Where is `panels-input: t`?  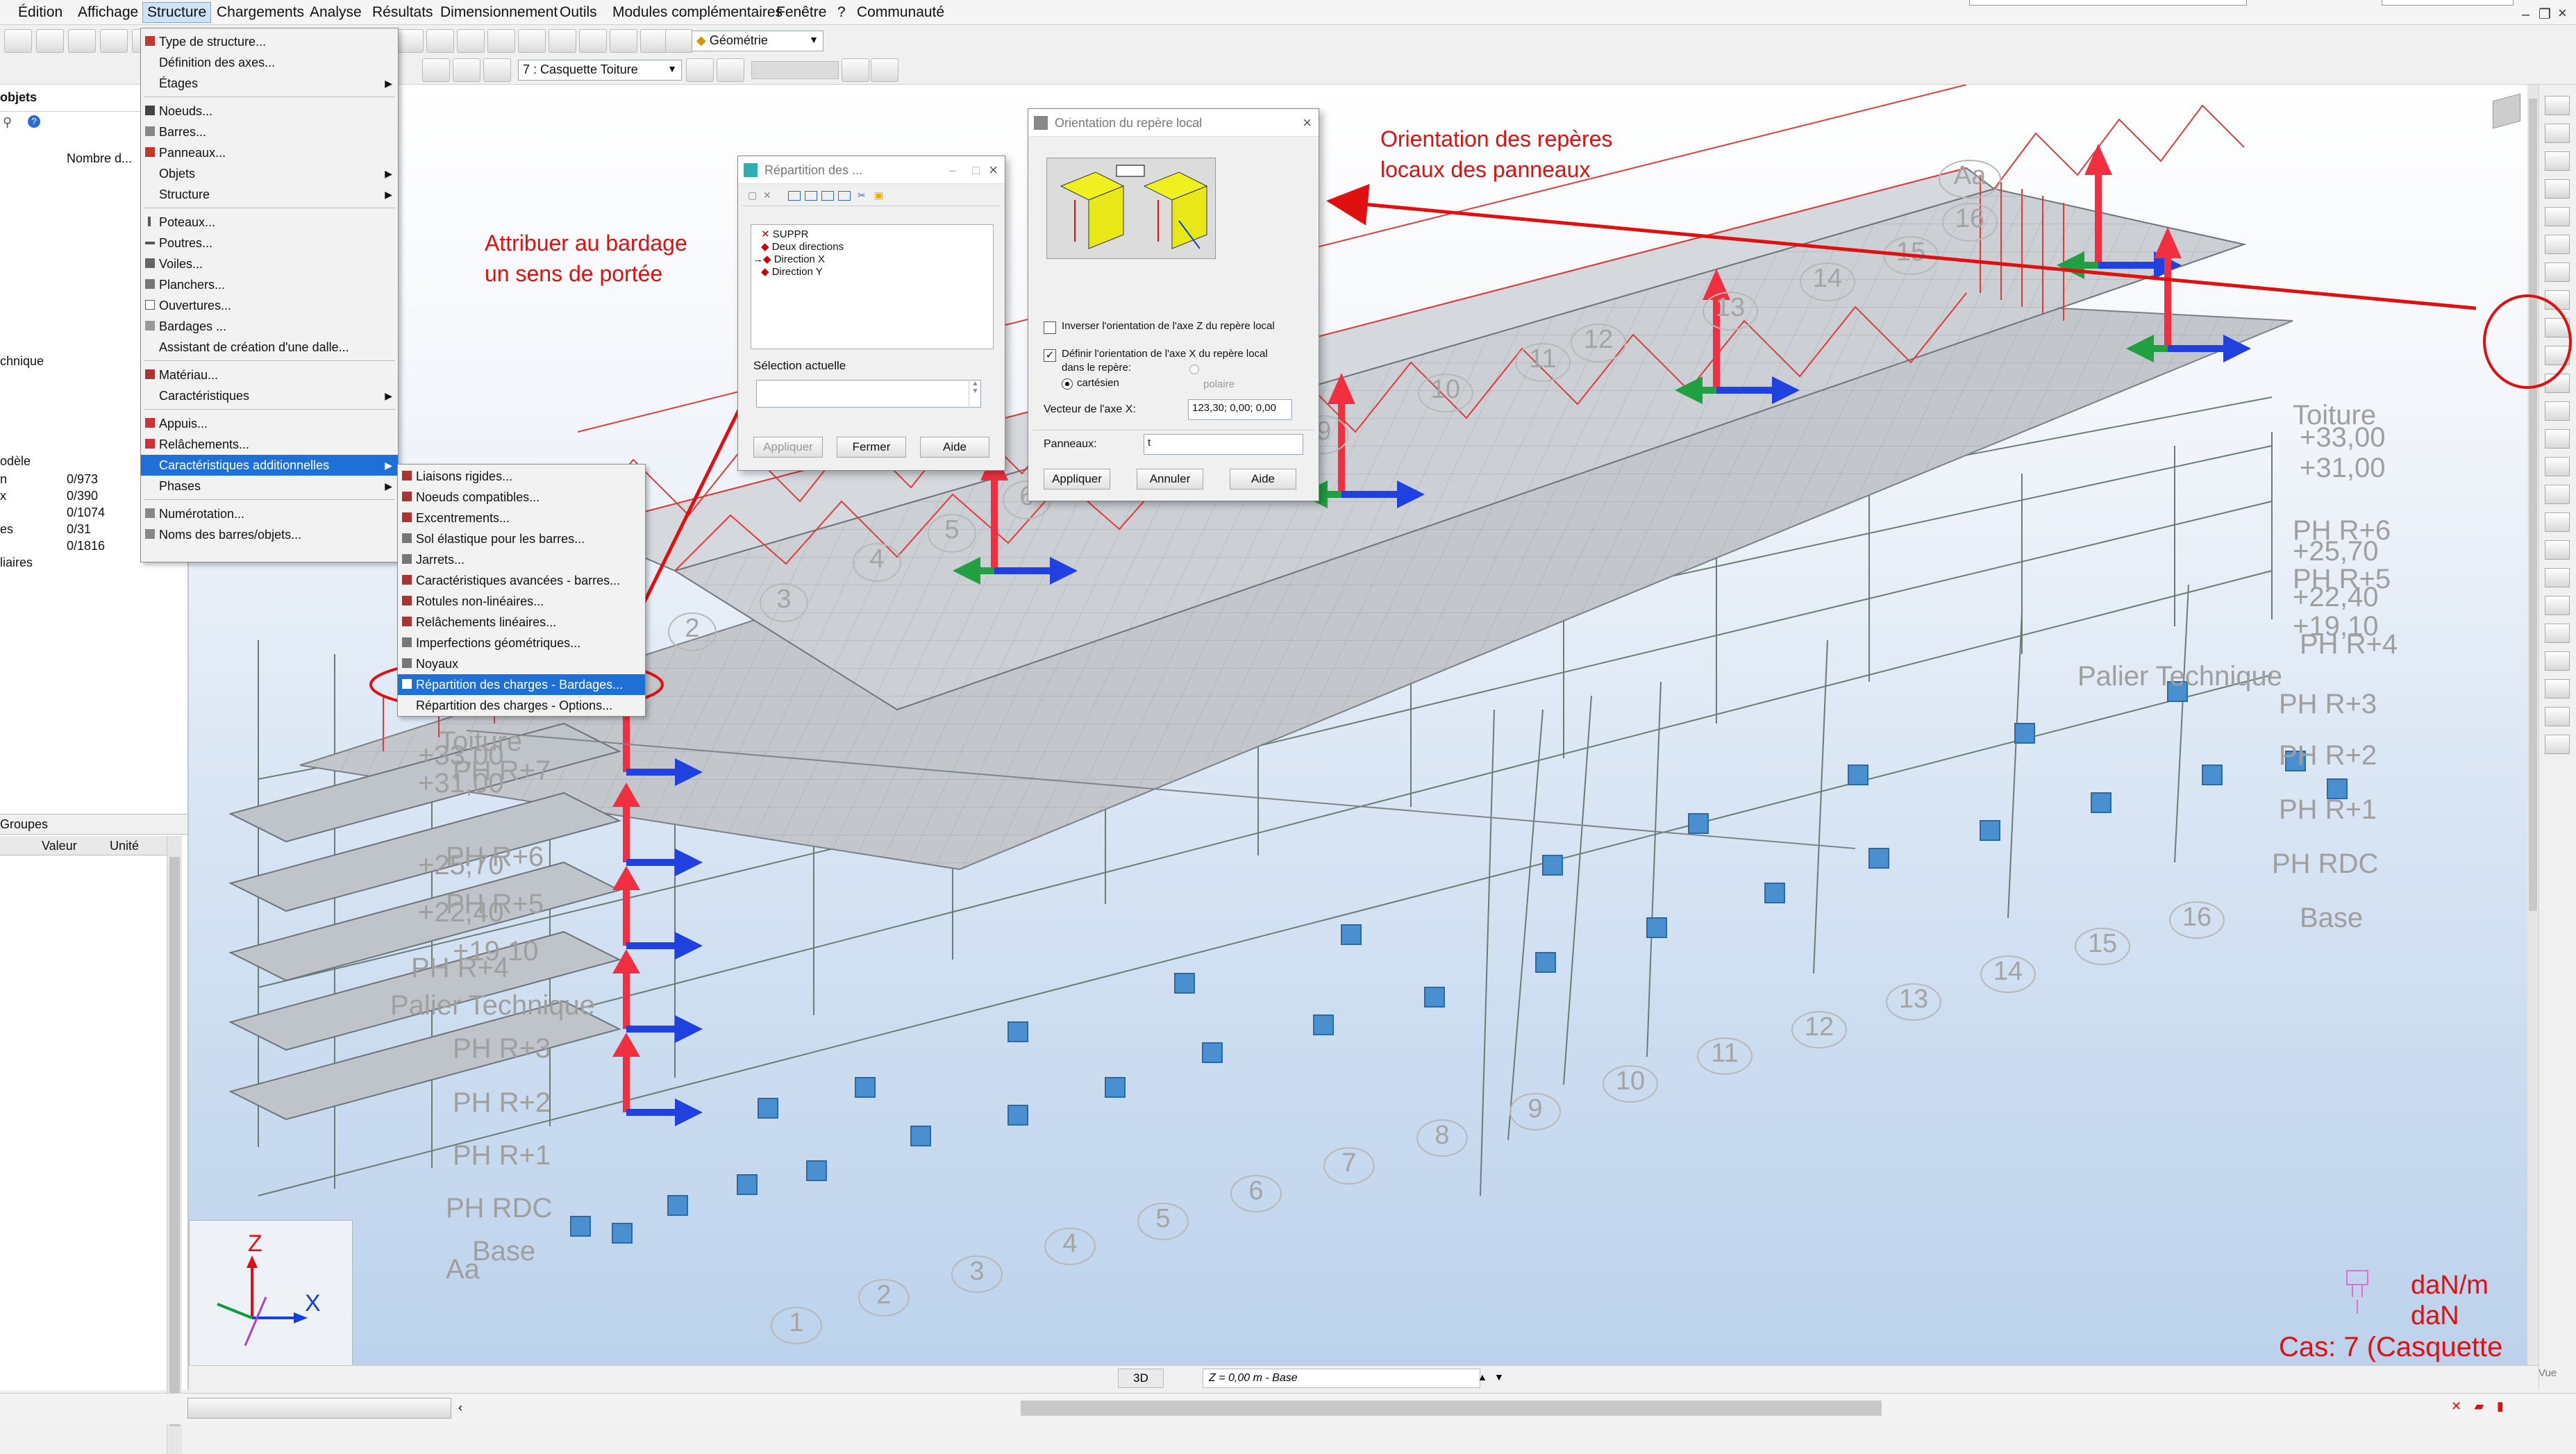
panels-input: t is located at coordinates (1223, 444).